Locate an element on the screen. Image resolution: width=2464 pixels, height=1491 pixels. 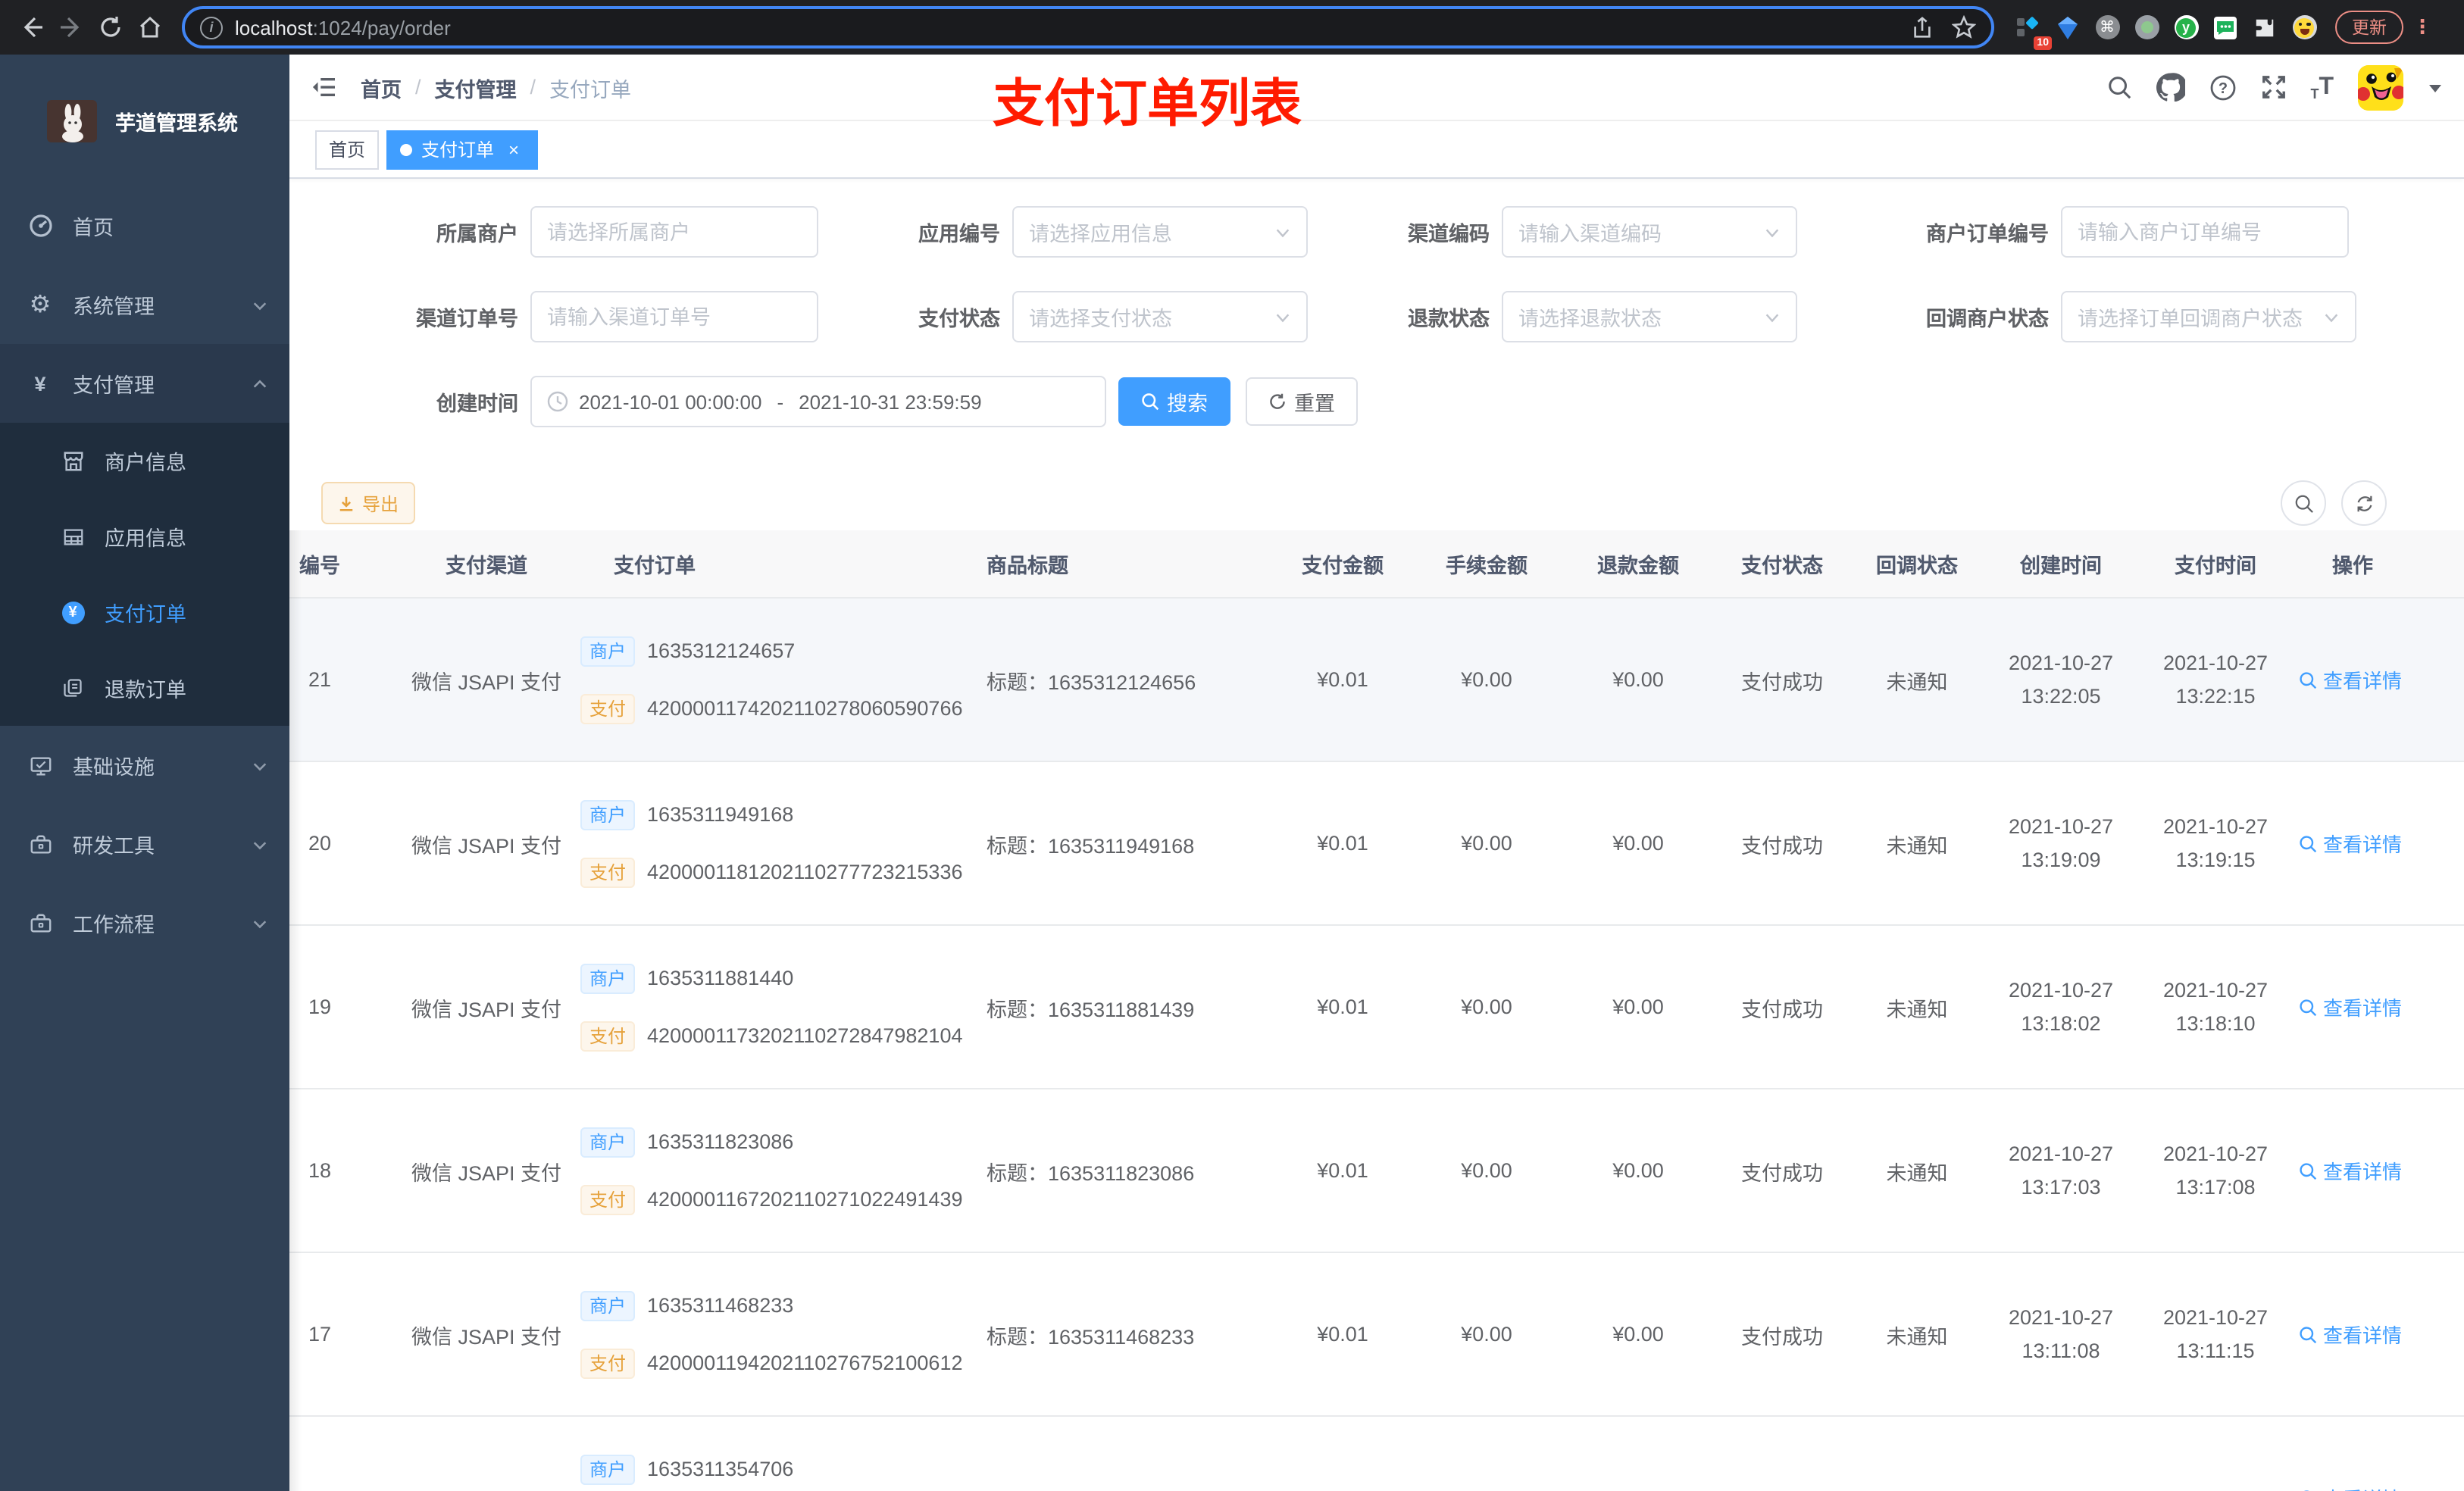
product-title: 标题：1635311881439 is located at coordinates (1091, 1009).